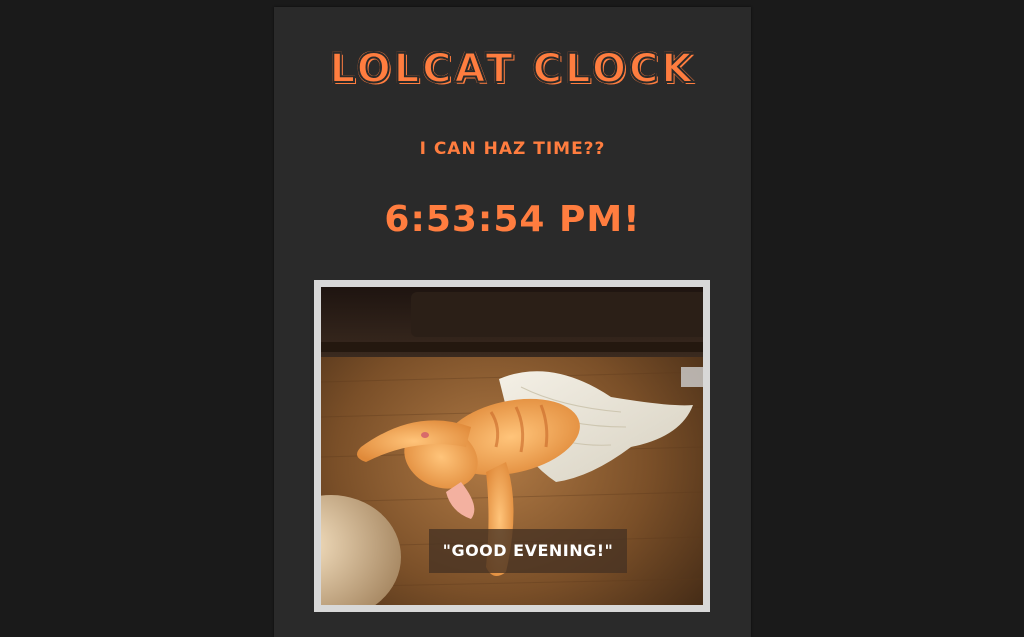  What do you see at coordinates (528, 551) in the screenshot?
I see `image-caption: "GOOD EVENING!"` at bounding box center [528, 551].